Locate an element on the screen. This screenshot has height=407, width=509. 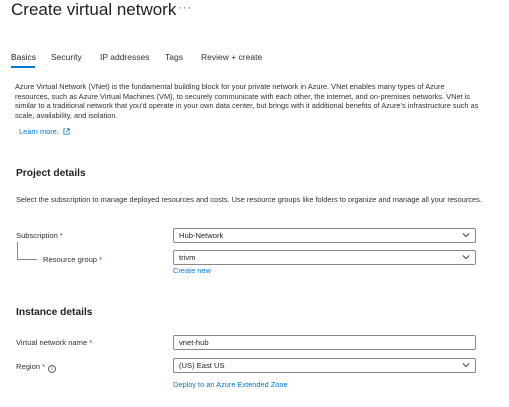
resource-group-value: trivm is located at coordinates (187, 257).